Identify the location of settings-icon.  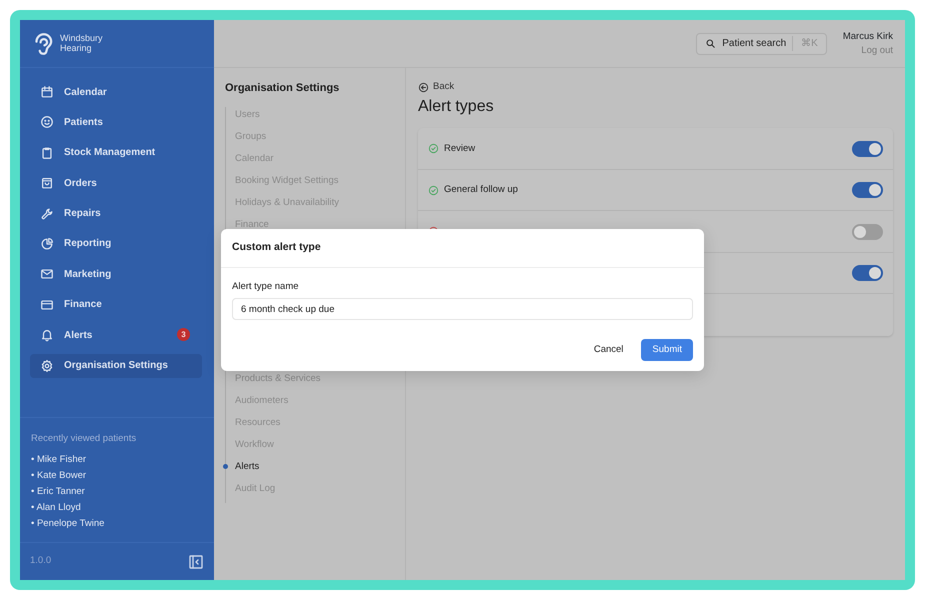
(47, 365).